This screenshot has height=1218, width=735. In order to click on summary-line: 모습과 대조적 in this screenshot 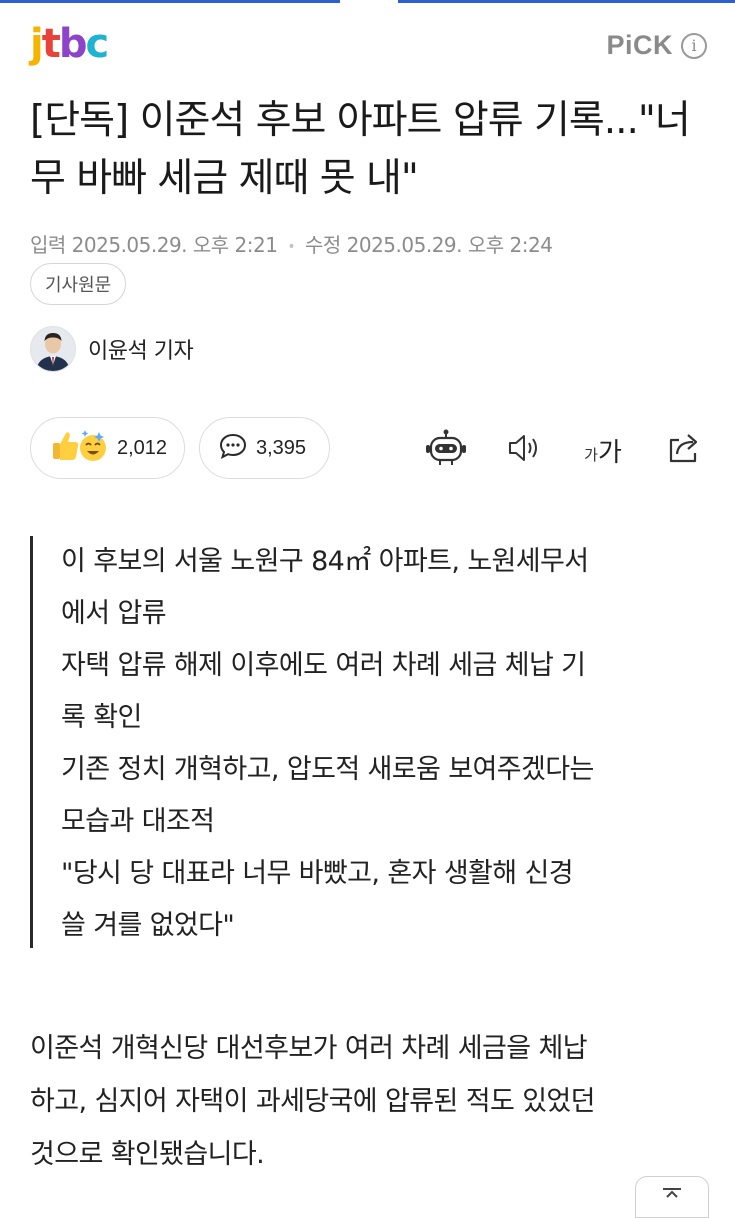, I will do `click(138, 821)`.